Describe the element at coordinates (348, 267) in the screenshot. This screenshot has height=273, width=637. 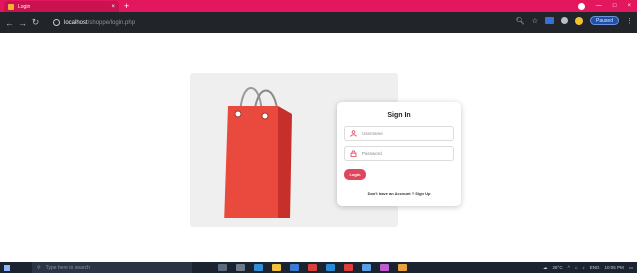
I see `pdf-icon` at that location.